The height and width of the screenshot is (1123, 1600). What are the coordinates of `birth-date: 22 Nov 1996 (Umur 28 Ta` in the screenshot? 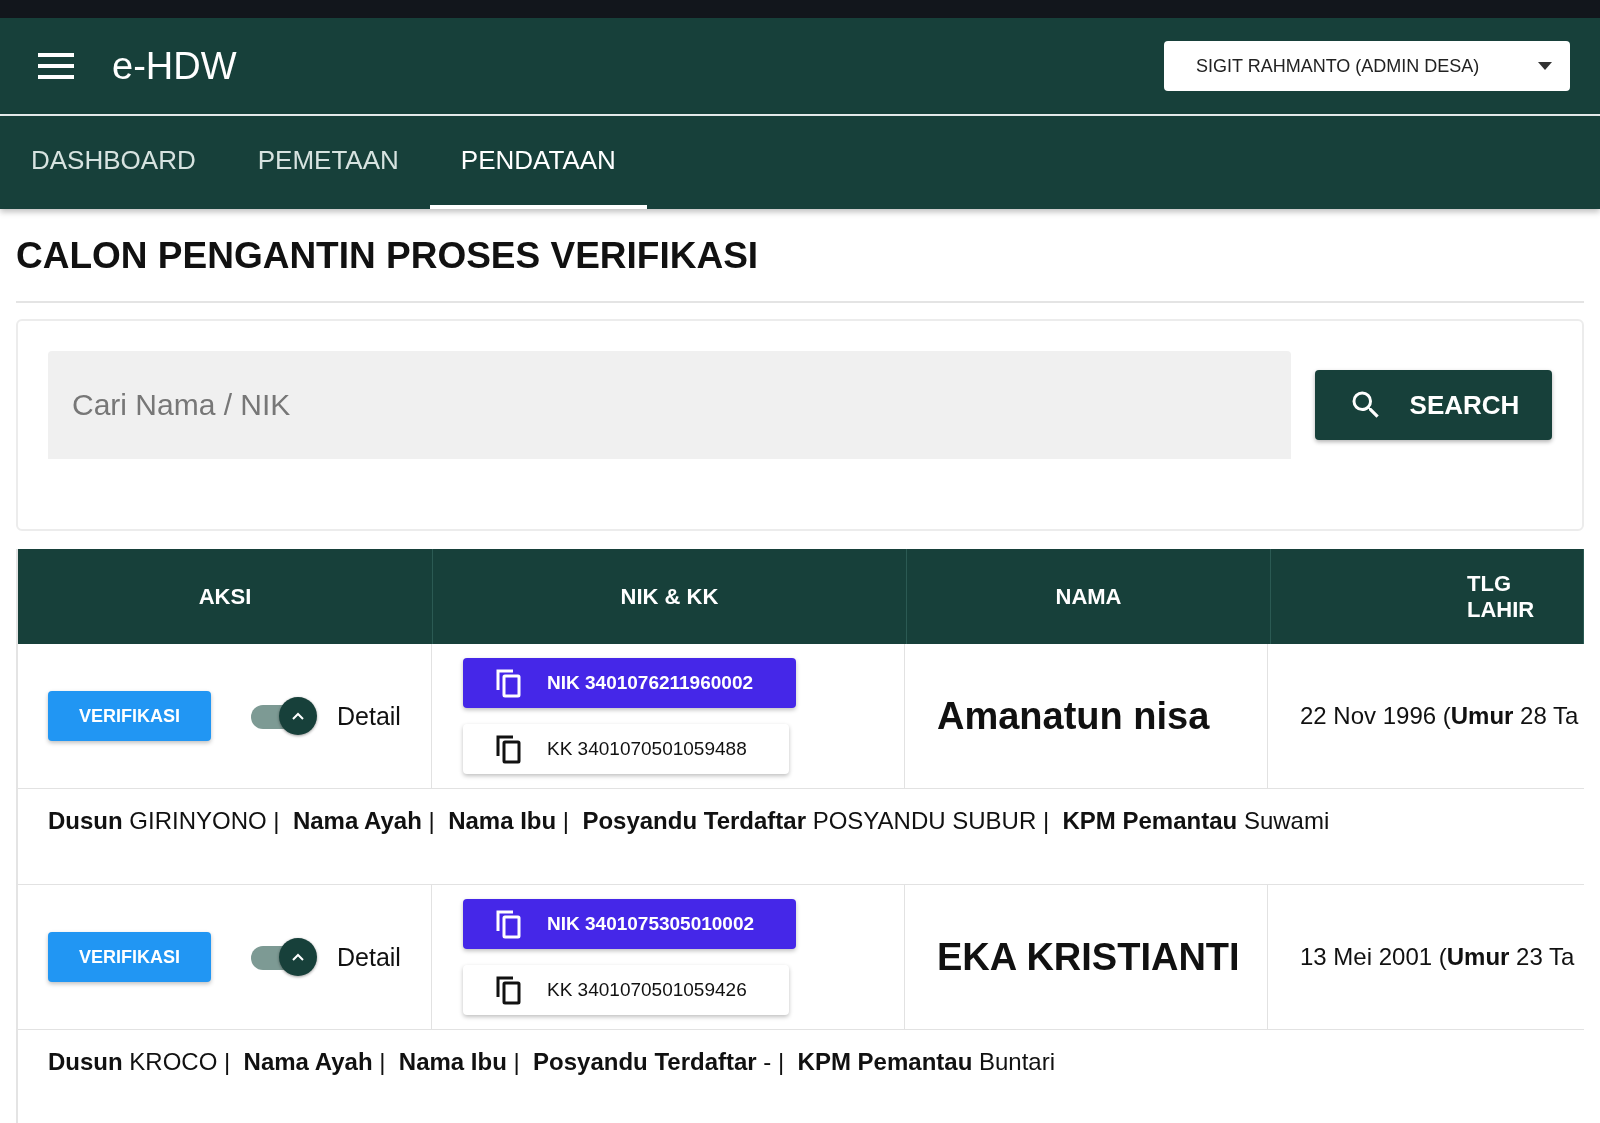 It's located at (1439, 716).